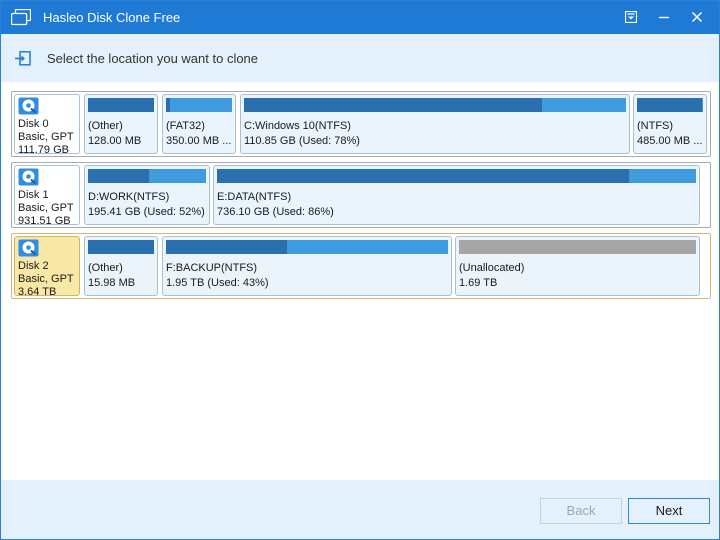 This screenshot has height=540, width=720. I want to click on disk-name: Disk 0, so click(33, 124).